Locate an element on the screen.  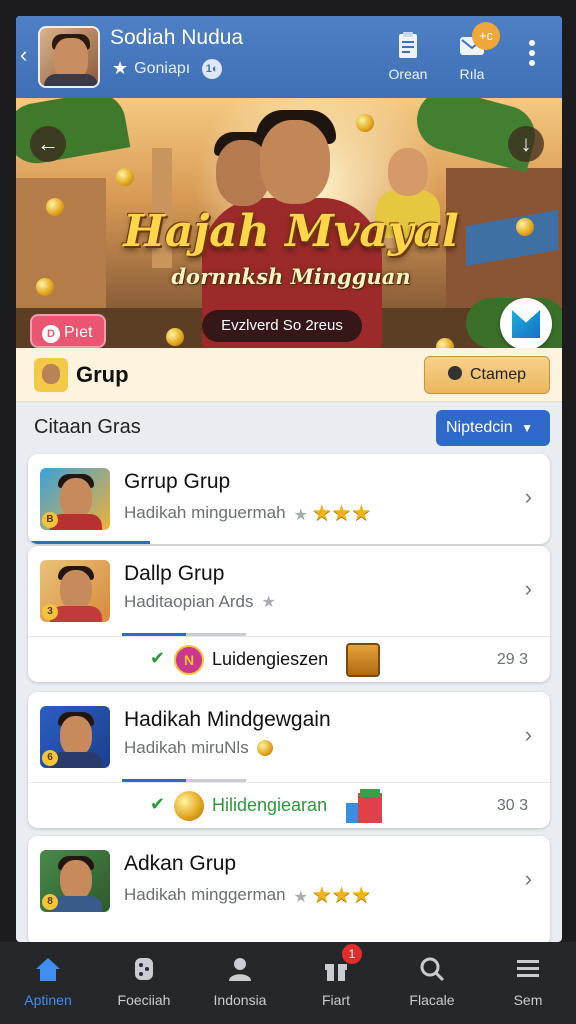
header-button-orean: Orean is located at coordinates (408, 56).